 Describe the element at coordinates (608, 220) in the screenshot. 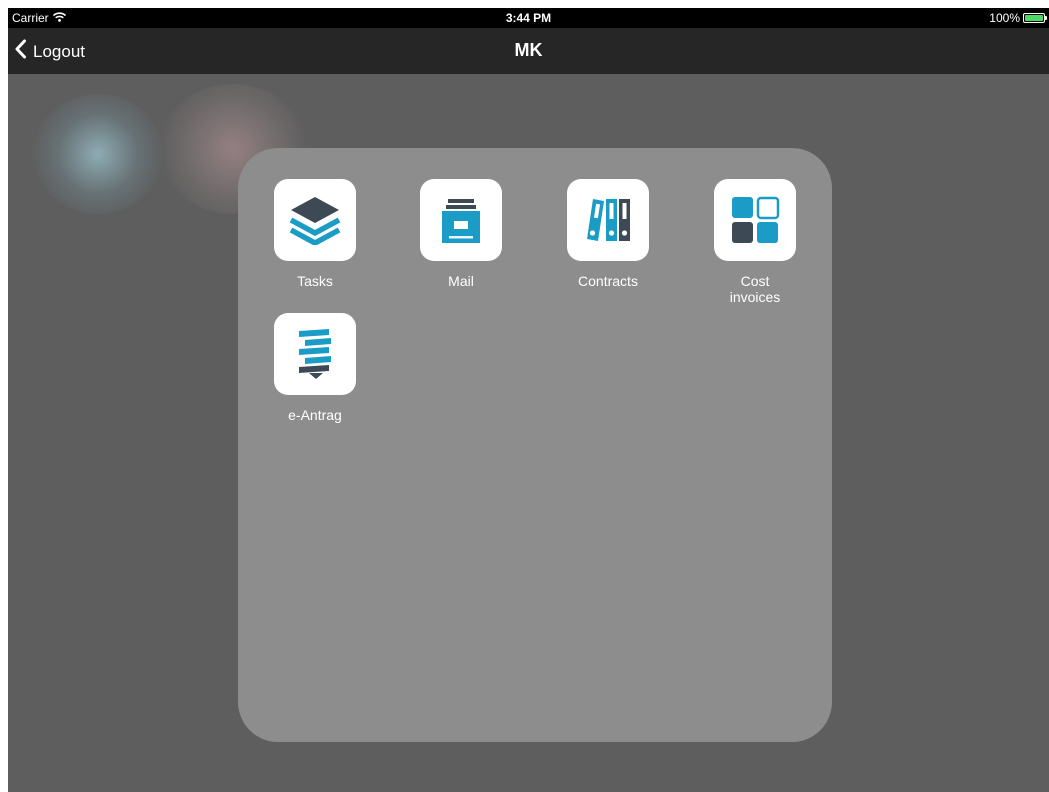

I see `binders-icon` at that location.